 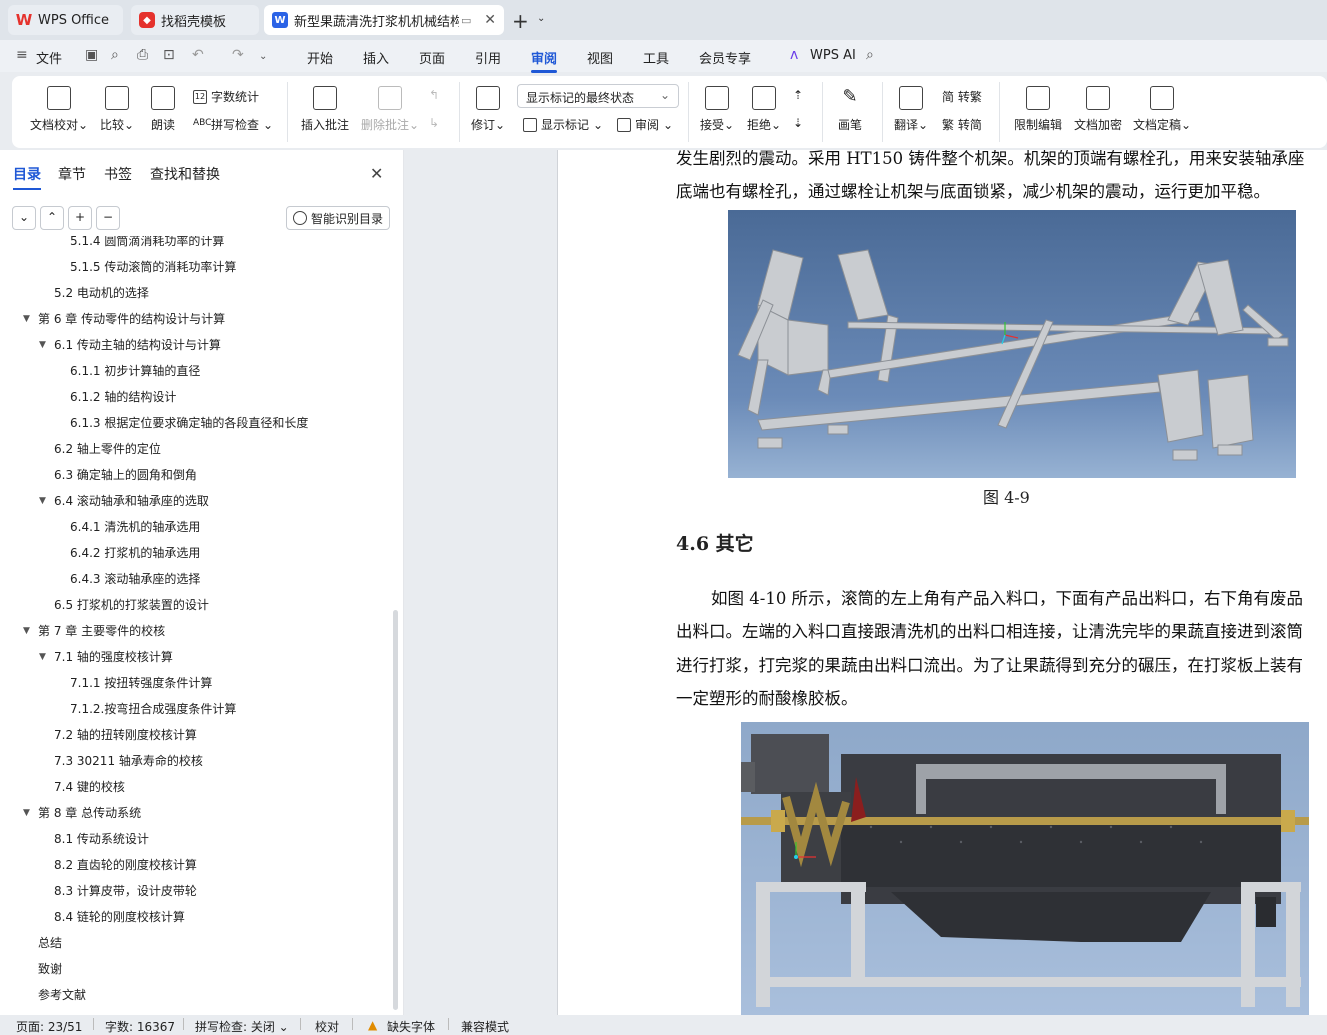 I want to click on print-preview-icon: ⊡, so click(x=169, y=55).